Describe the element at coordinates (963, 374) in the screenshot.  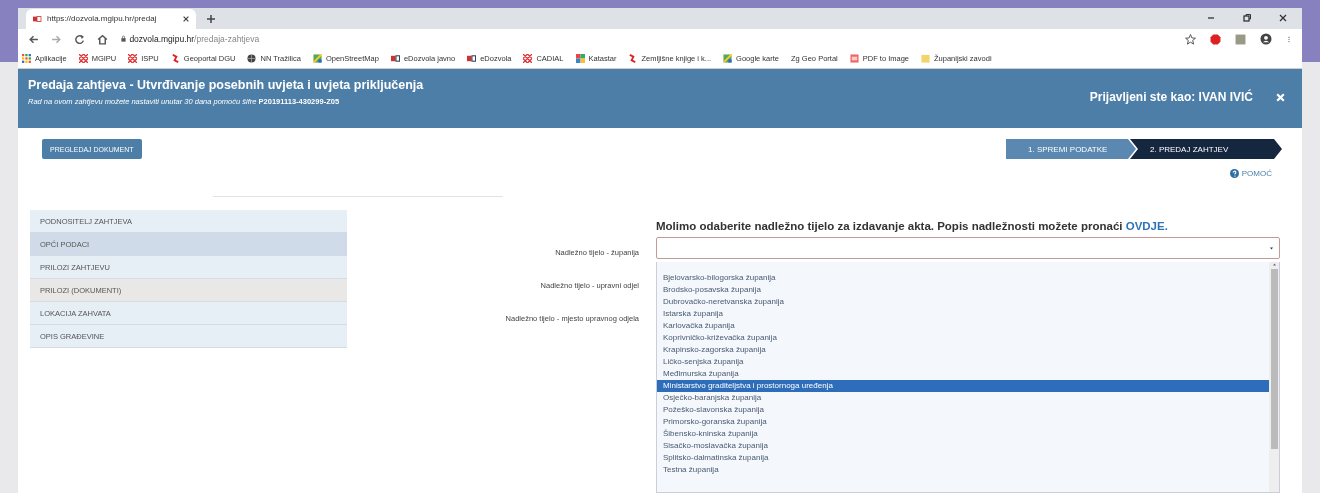
I see `dropdown-option: Međimurska županija` at that location.